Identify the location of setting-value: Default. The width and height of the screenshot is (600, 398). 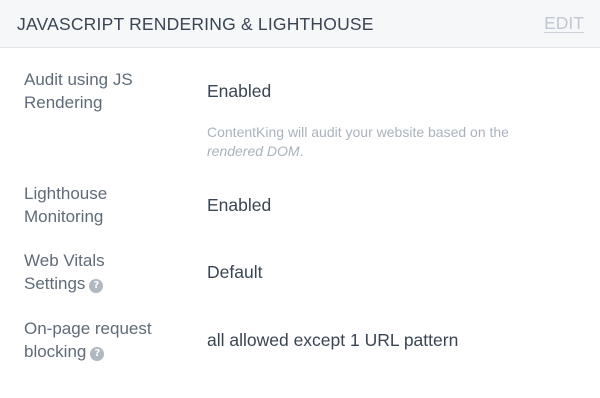
(235, 272).